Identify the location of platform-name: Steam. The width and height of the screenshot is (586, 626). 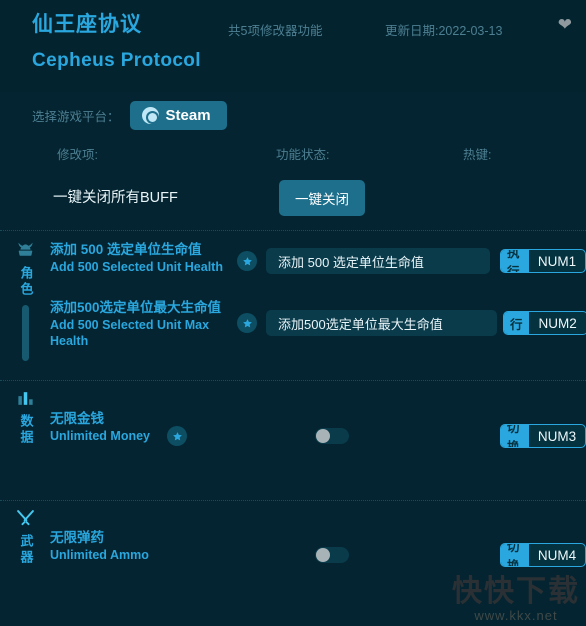
(188, 115).